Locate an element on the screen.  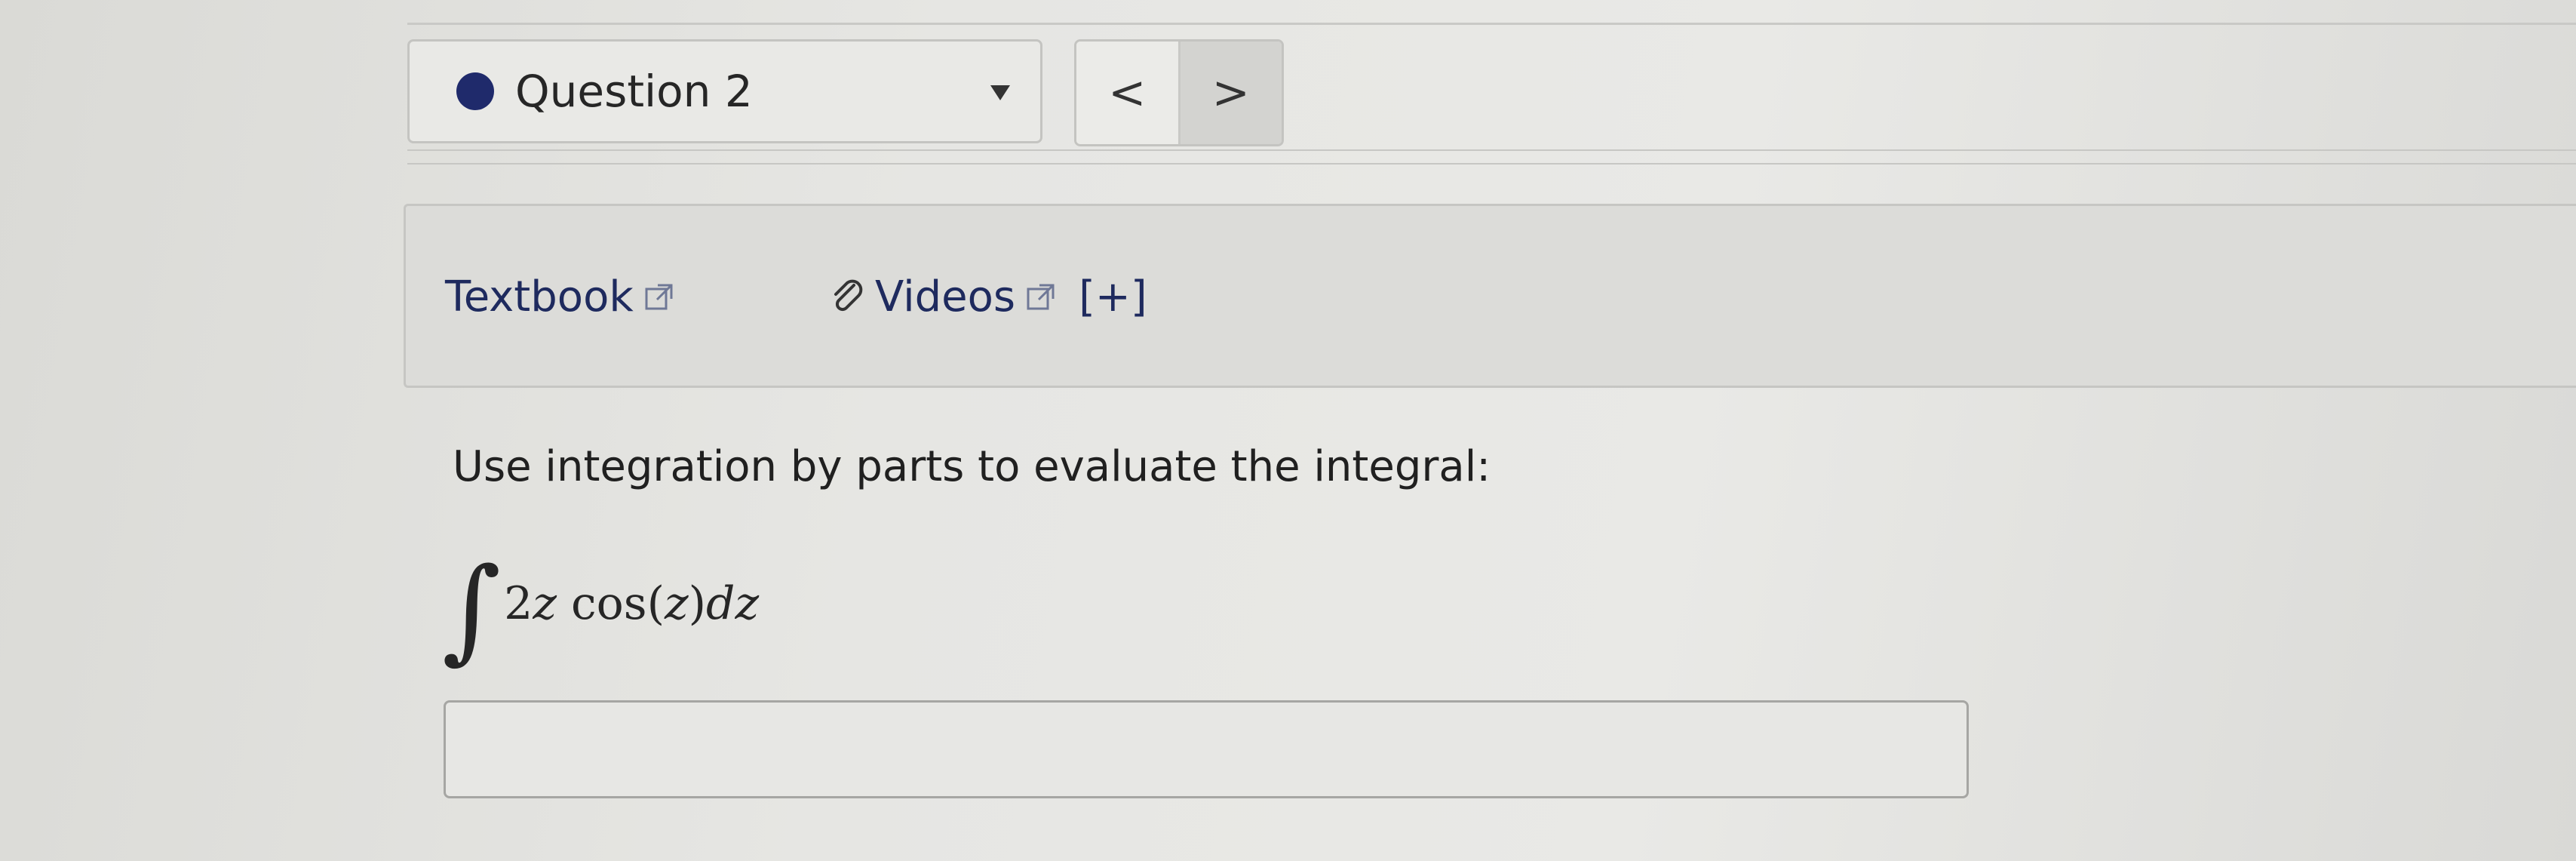
differential: dz is located at coordinates (733, 603).